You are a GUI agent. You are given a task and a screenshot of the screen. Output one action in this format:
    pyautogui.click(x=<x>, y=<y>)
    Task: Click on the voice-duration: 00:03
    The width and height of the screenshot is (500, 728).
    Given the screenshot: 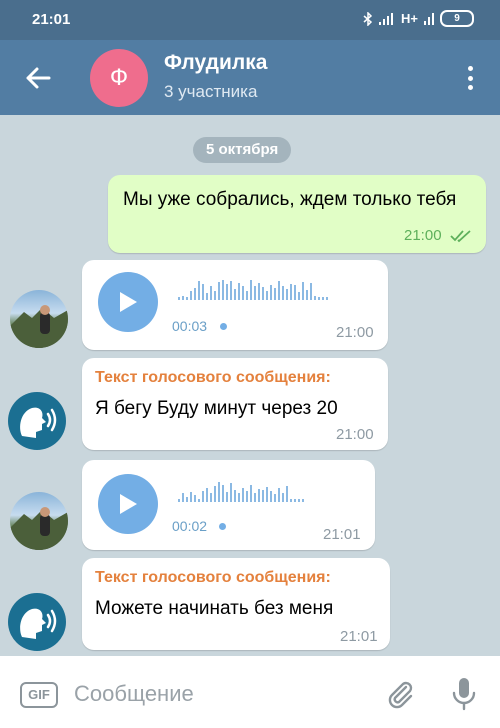 What is the action you would take?
    pyautogui.click(x=190, y=326)
    